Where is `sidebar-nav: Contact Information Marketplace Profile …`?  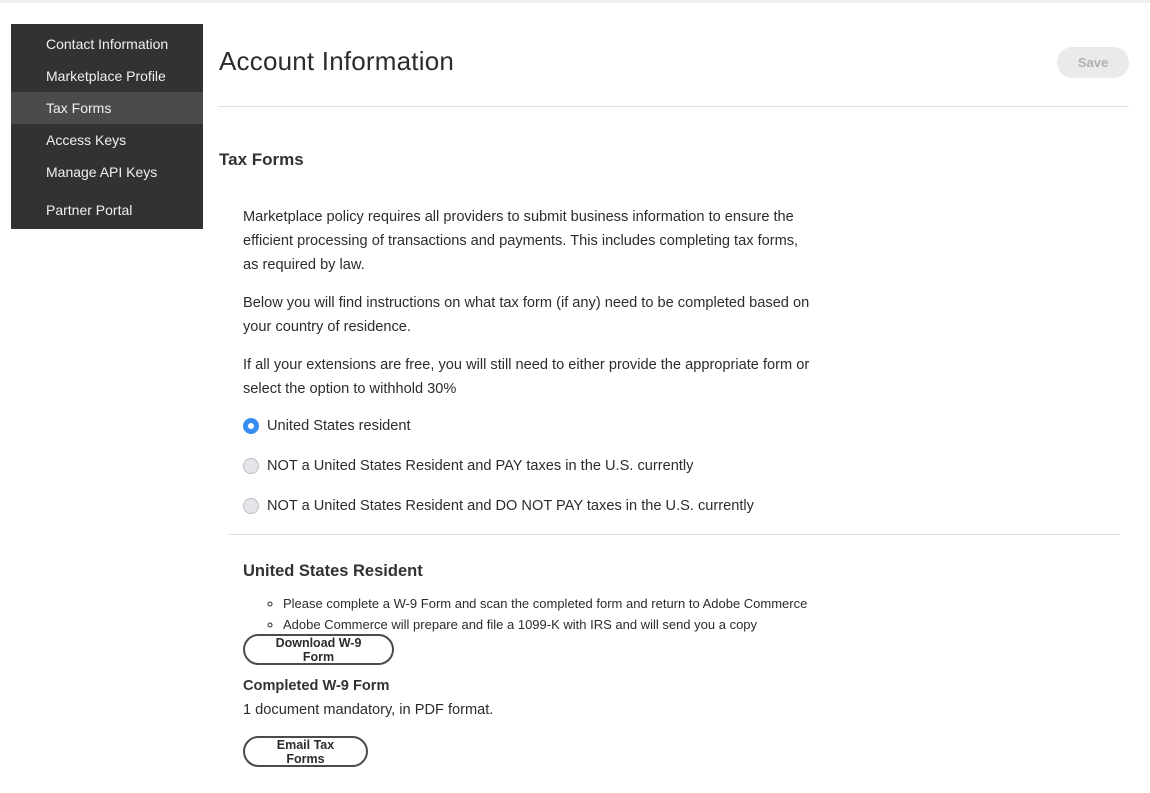 sidebar-nav: Contact Information Marketplace Profile … is located at coordinates (107, 126).